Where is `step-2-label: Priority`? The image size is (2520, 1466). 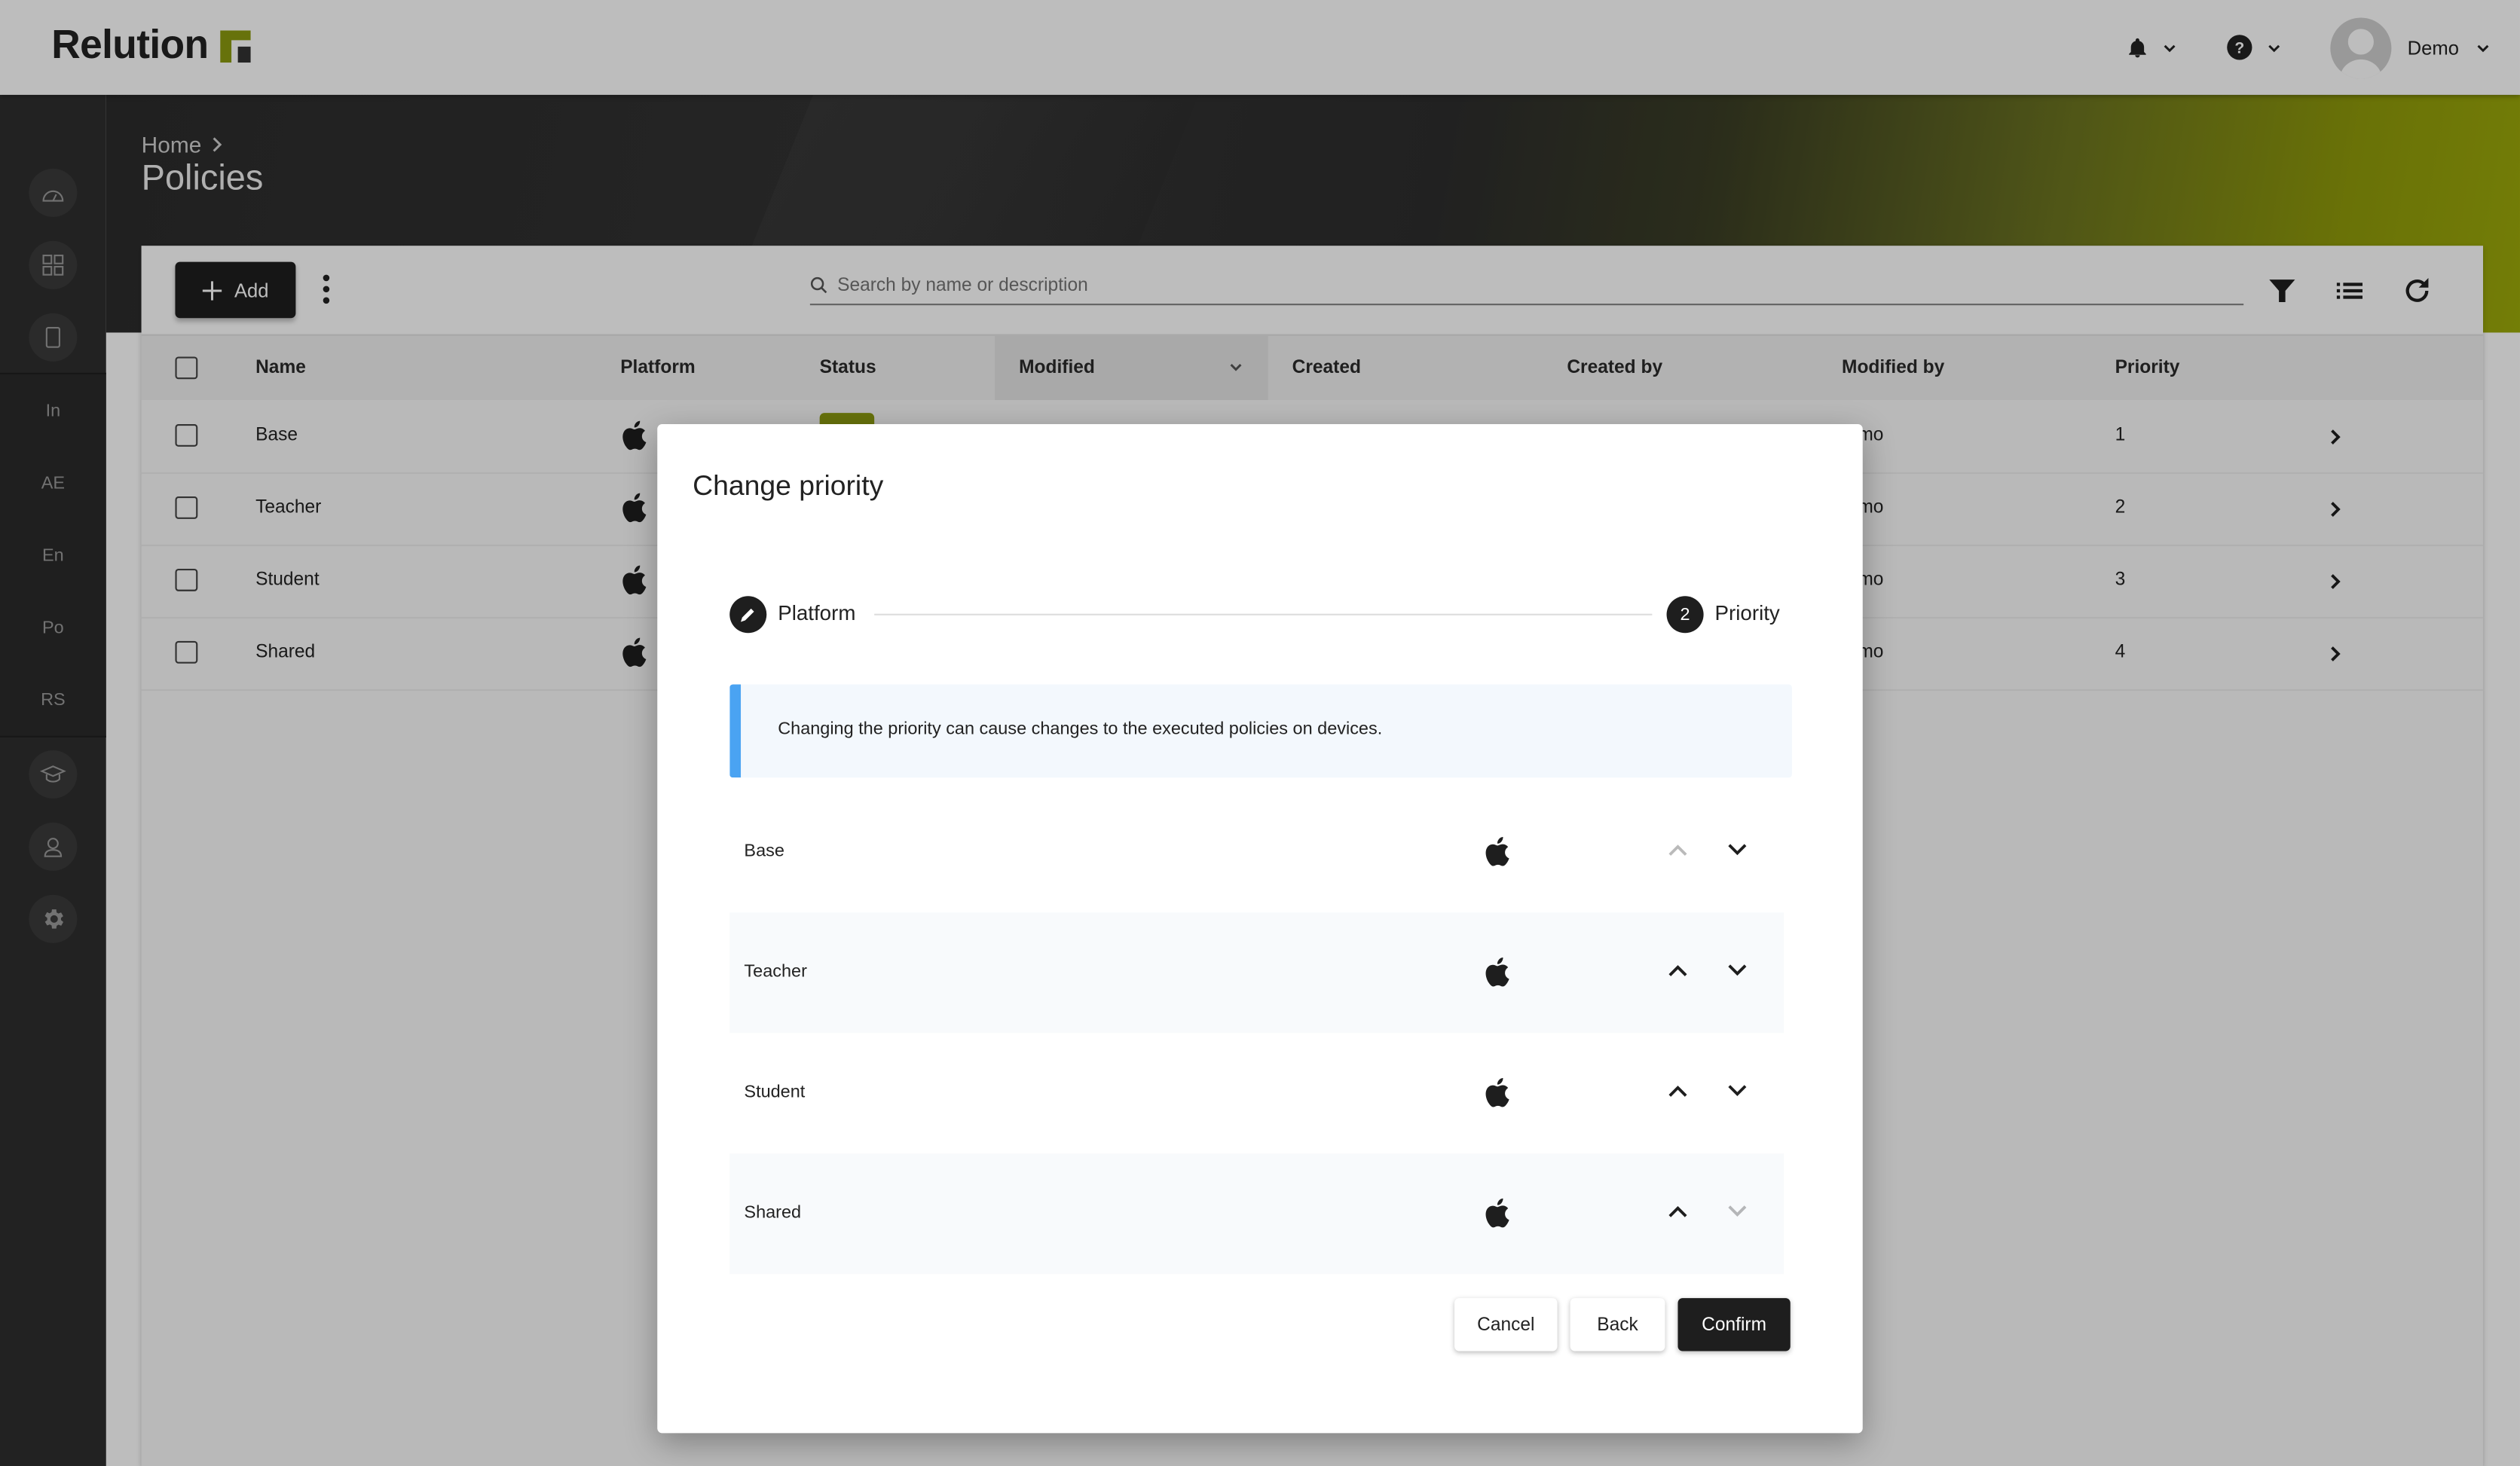 step-2-label: Priority is located at coordinates (1747, 612).